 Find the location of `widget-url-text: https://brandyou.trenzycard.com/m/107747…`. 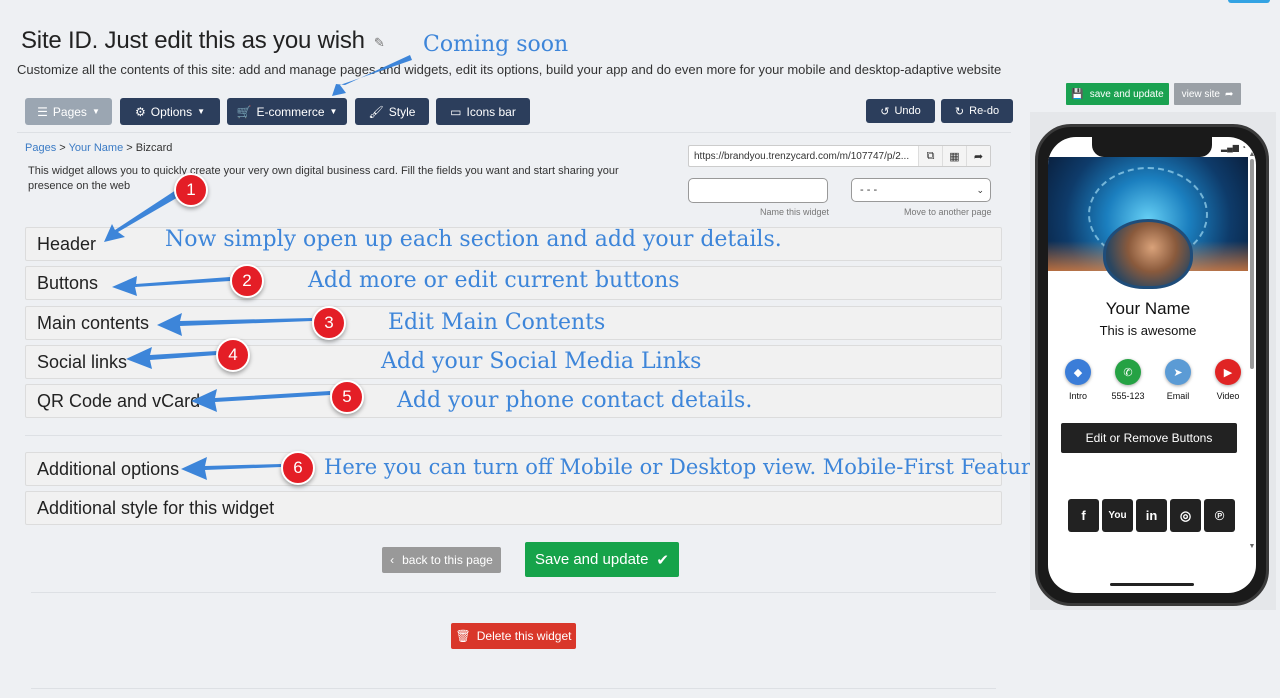

widget-url-text: https://brandyou.trenzycard.com/m/107747… is located at coordinates (803, 156).